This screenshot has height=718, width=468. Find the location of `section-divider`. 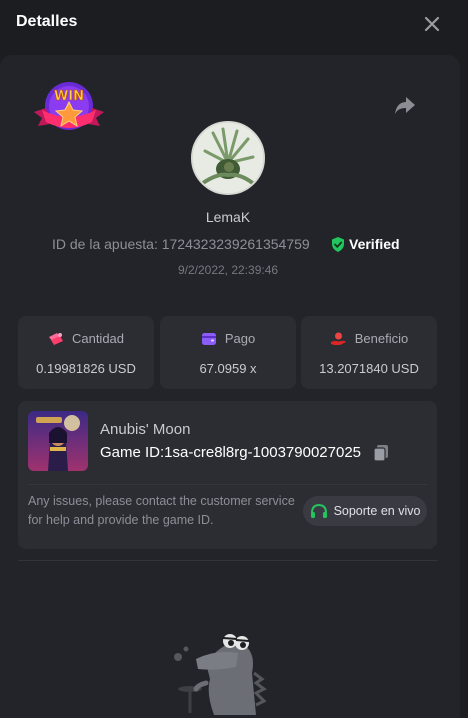

section-divider is located at coordinates (227, 560).